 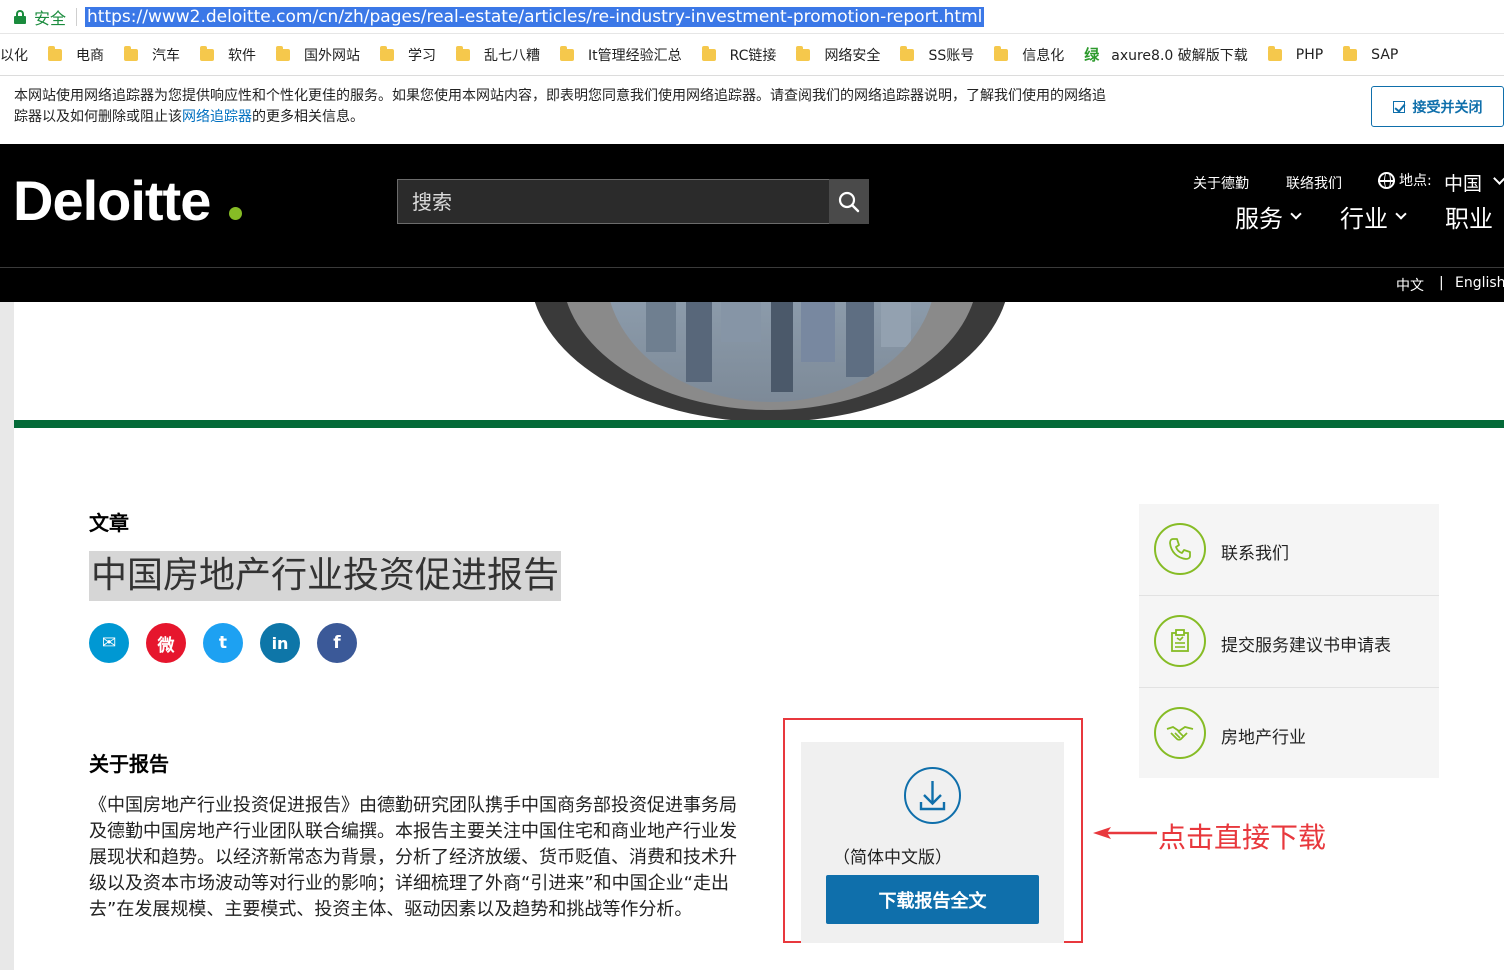 I want to click on logo-green-dot, so click(x=235, y=213).